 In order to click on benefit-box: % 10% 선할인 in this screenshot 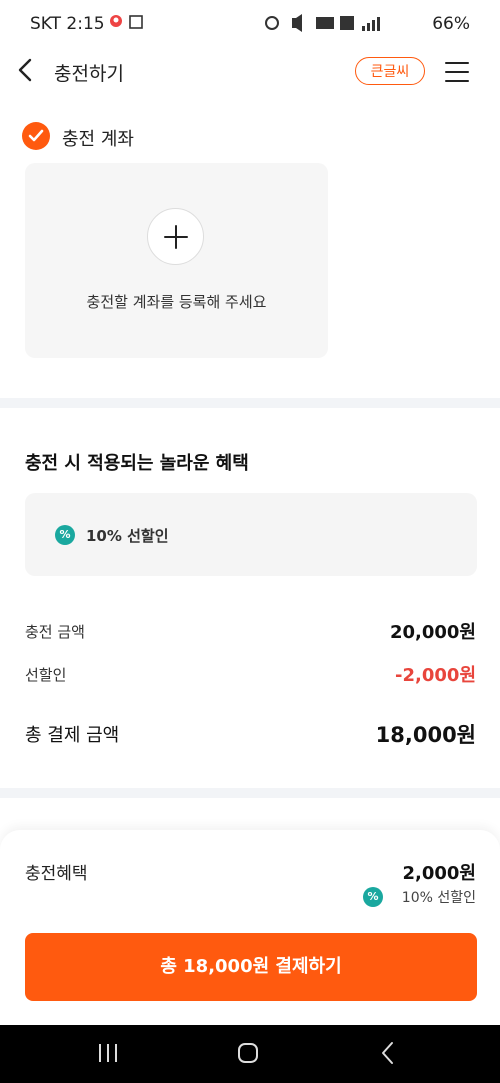, I will do `click(251, 534)`.